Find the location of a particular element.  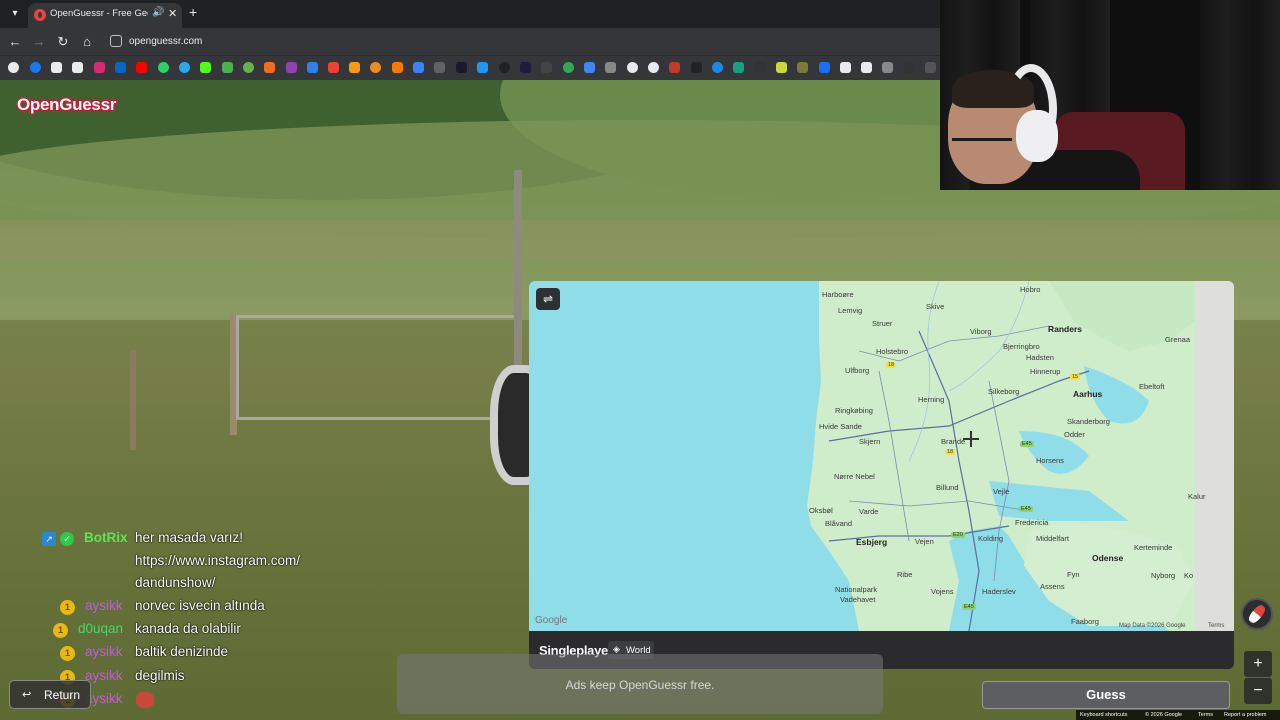

address-bar: openguessr.com is located at coordinates (165, 41).